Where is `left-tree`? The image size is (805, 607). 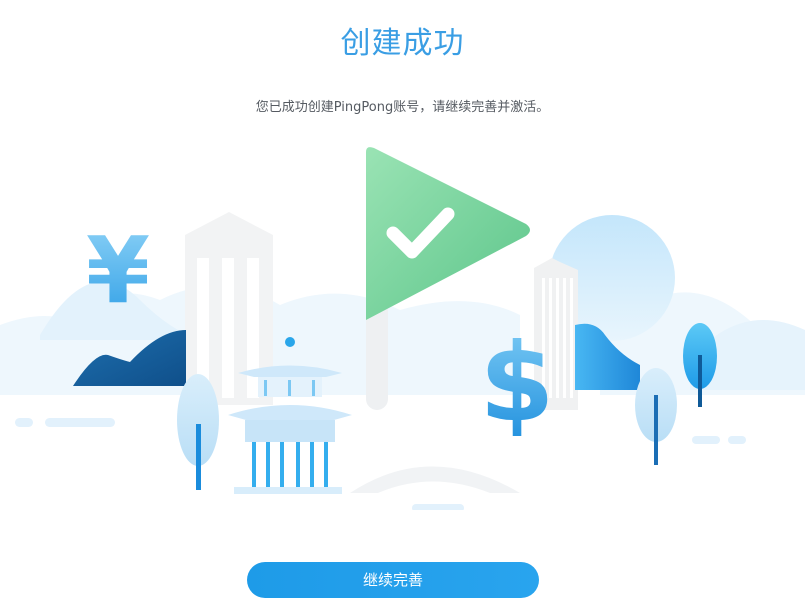 left-tree is located at coordinates (198, 432).